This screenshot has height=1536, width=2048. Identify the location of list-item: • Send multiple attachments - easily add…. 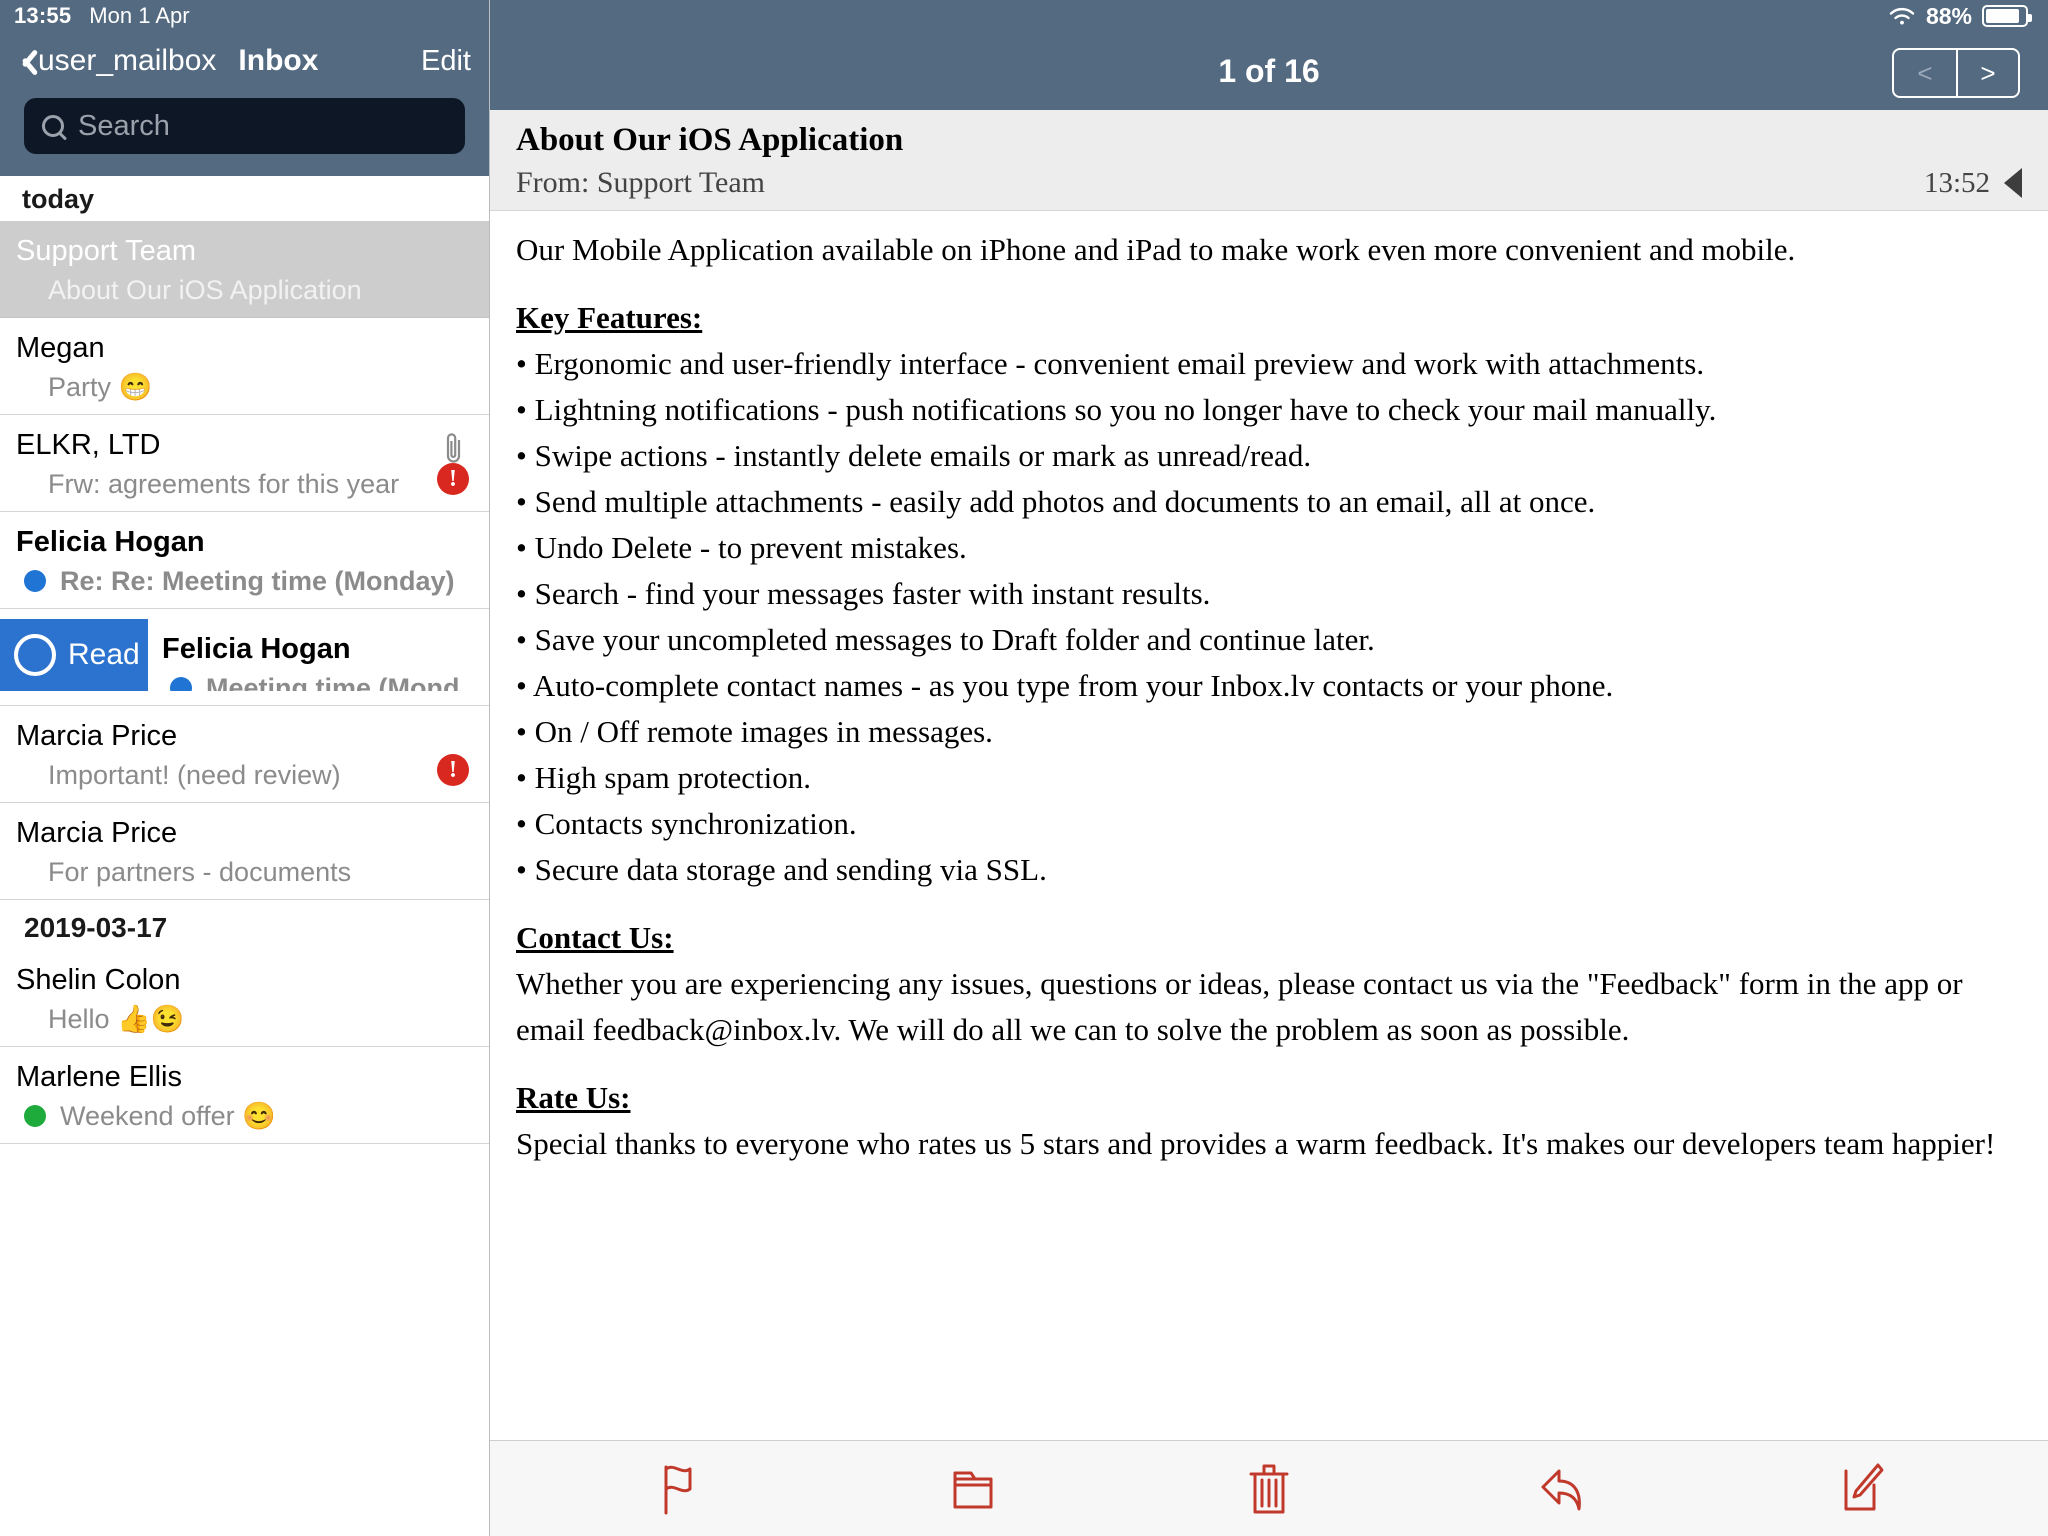
(1056, 501).